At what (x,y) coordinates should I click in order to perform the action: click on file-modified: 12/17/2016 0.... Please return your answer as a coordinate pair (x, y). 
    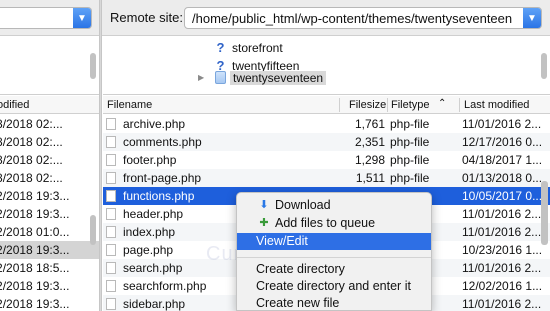
    Looking at the image, I should click on (502, 142).